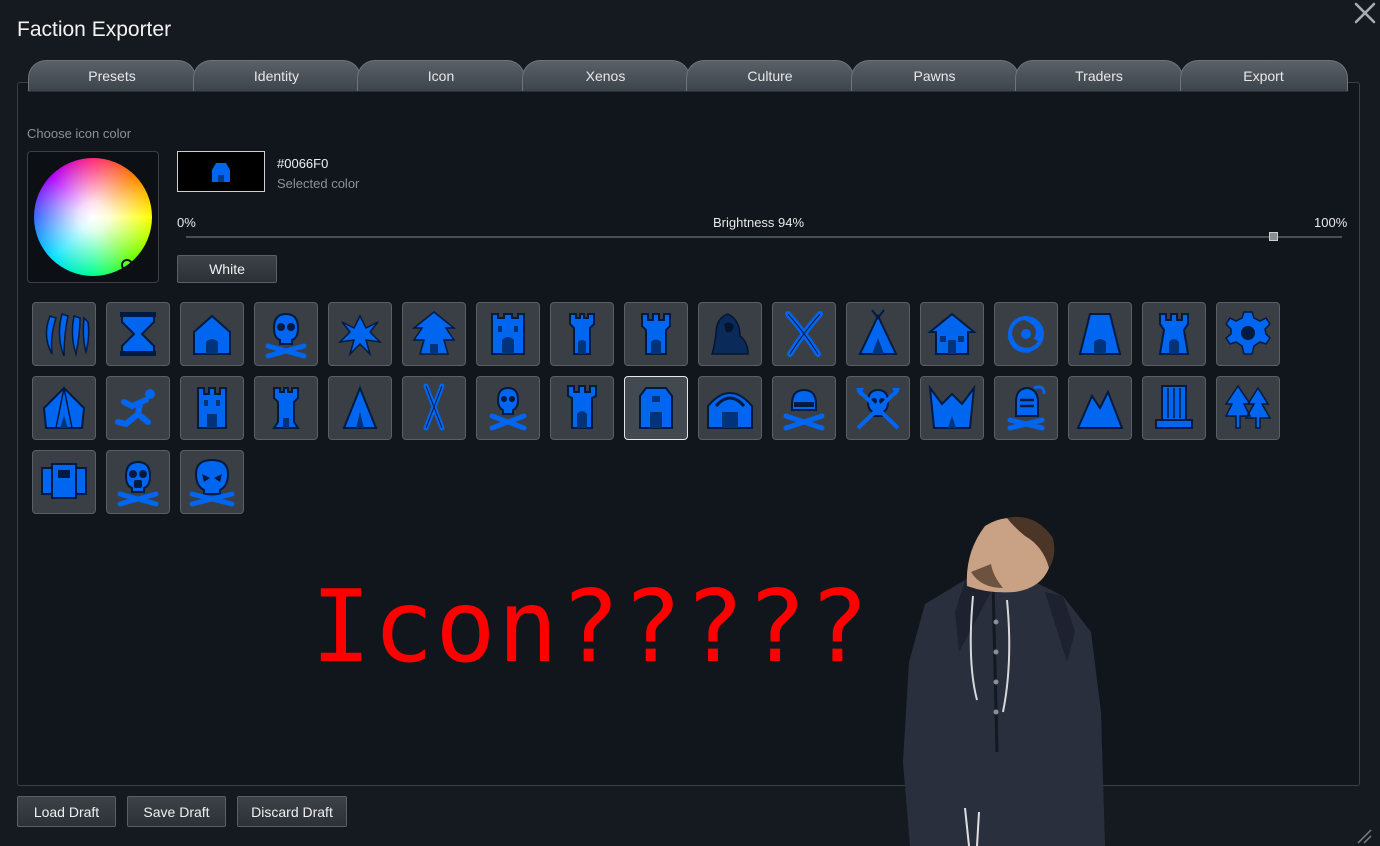 This screenshot has height=846, width=1380. I want to click on hooded-figure-icon, so click(729, 334).